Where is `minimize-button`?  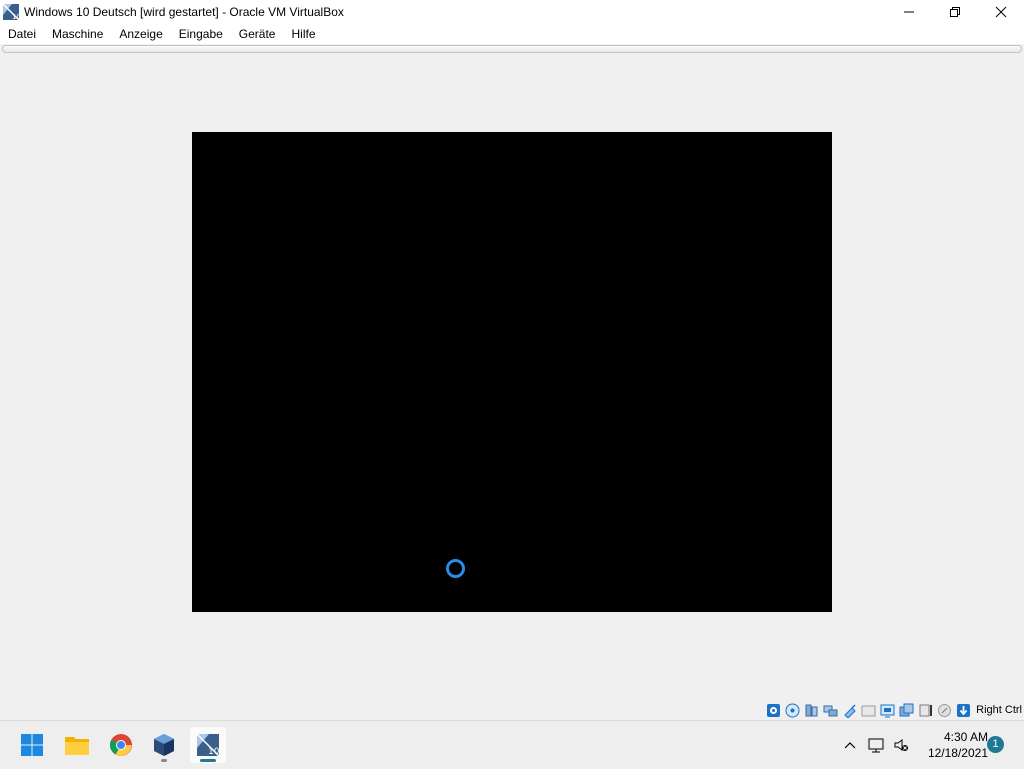
minimize-button is located at coordinates (909, 12).